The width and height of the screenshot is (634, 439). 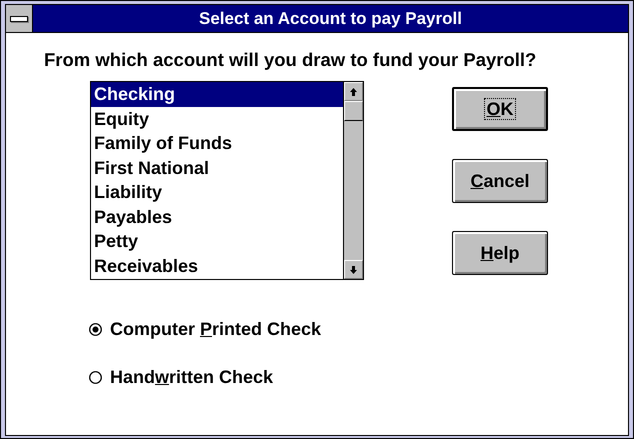 What do you see at coordinates (217, 118) in the screenshot?
I see `list-item: Equity` at bounding box center [217, 118].